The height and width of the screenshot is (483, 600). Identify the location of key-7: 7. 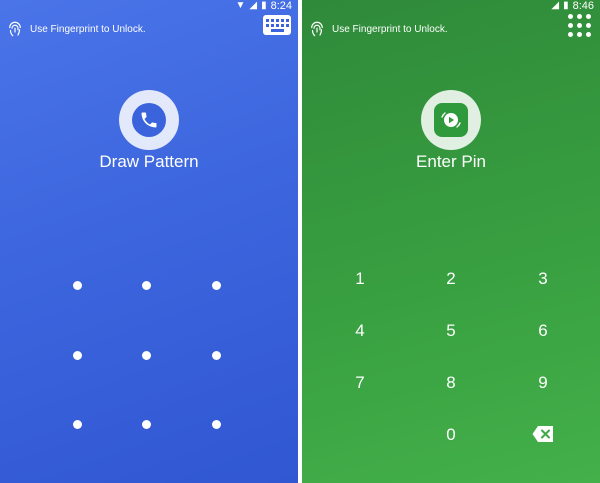
(360, 383).